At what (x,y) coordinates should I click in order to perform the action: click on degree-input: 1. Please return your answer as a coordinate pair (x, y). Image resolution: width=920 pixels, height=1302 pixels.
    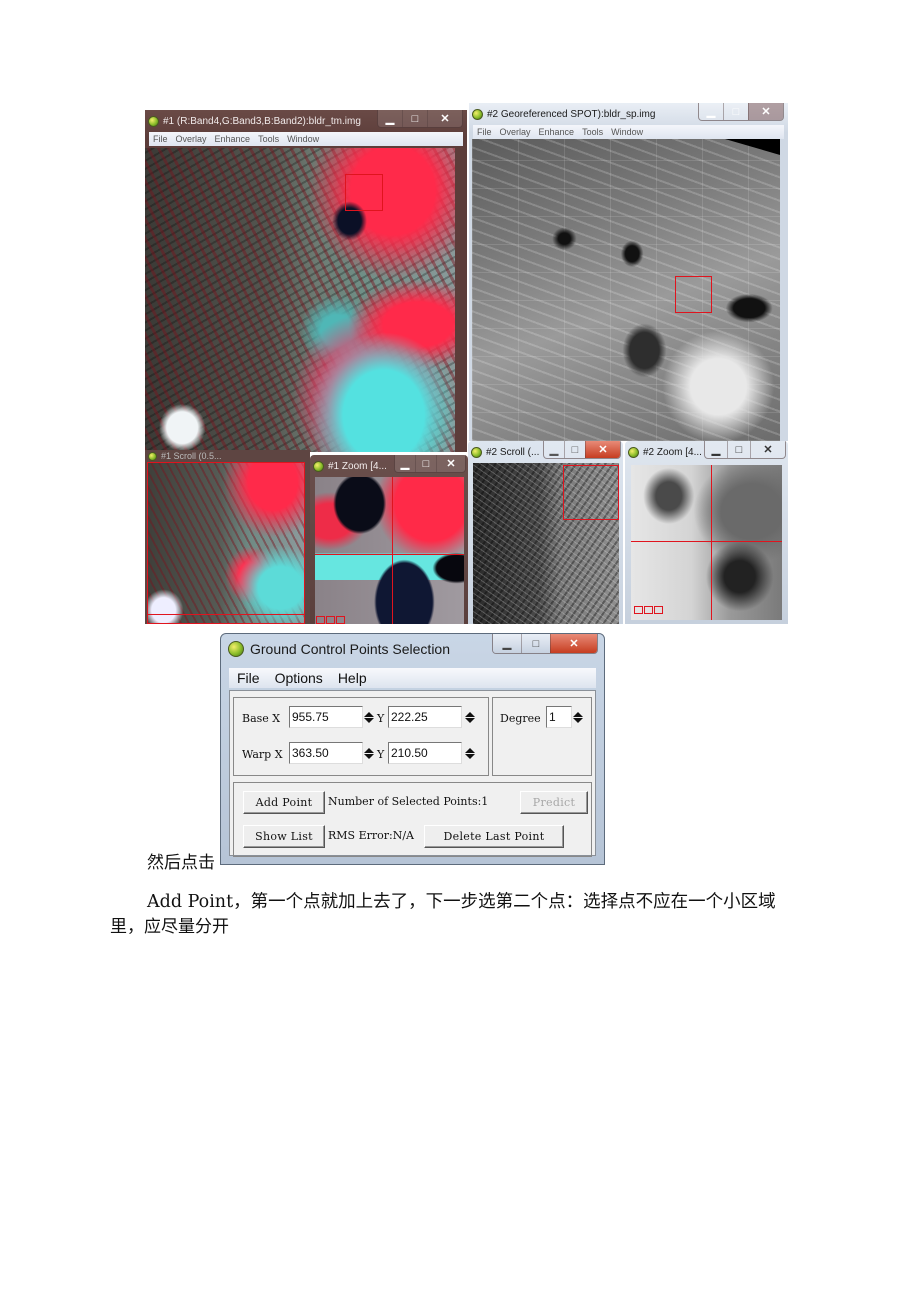
    Looking at the image, I should click on (559, 717).